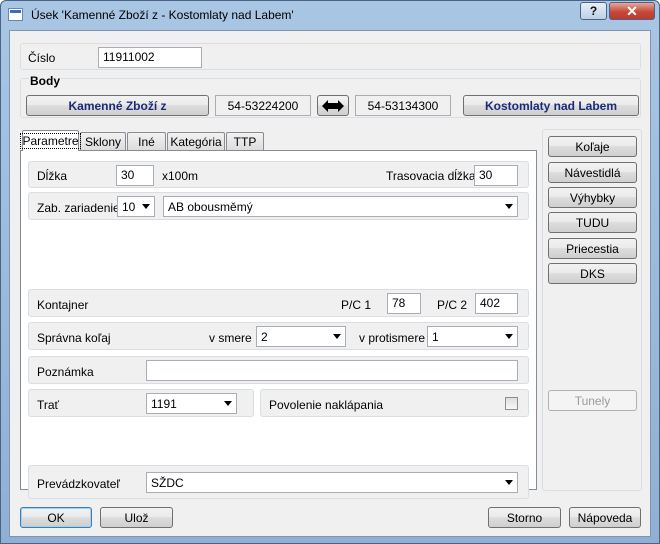  Describe the element at coordinates (135, 175) in the screenshot. I see `dlzka-input: 30` at that location.